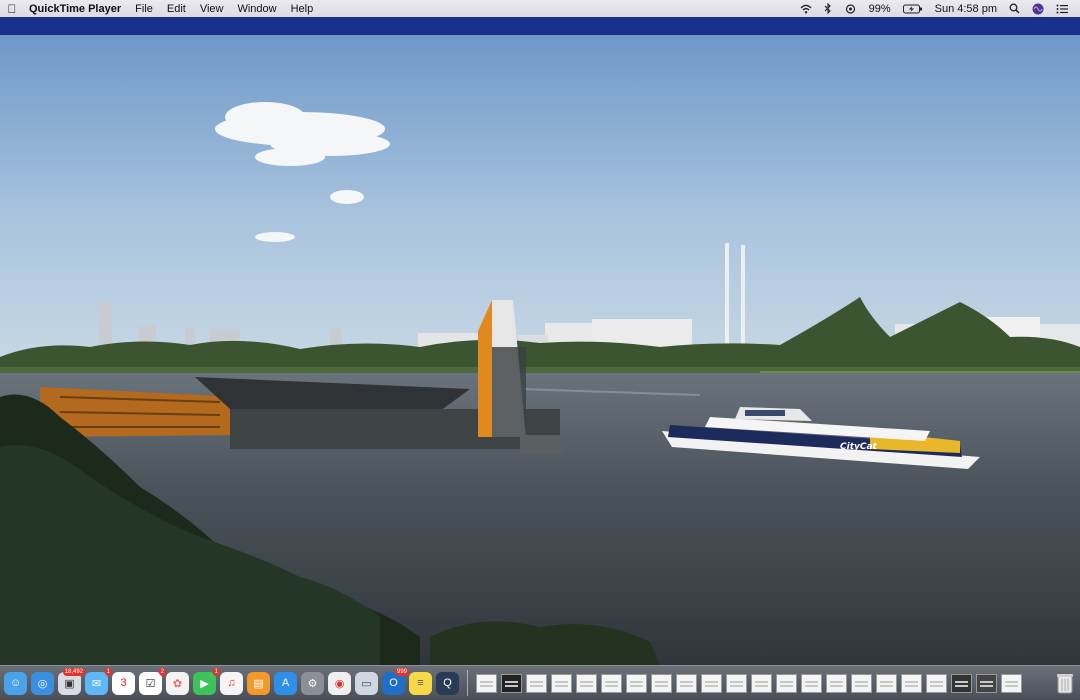 The height and width of the screenshot is (700, 1080). Describe the element at coordinates (162, 671) in the screenshot. I see `badge: 2` at that location.